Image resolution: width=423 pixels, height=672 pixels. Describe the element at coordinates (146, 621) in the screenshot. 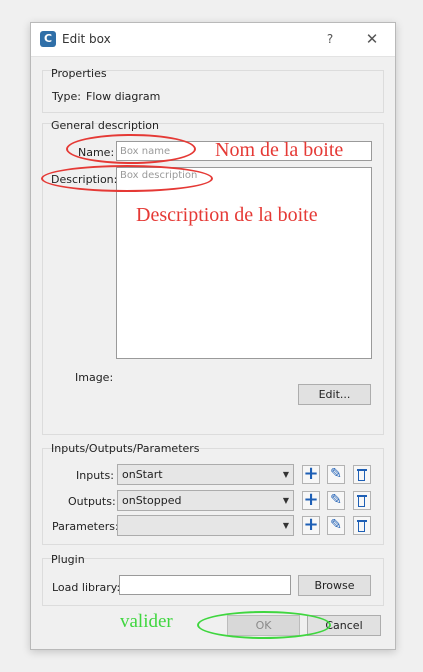

I see `ok-annotation: valider` at that location.